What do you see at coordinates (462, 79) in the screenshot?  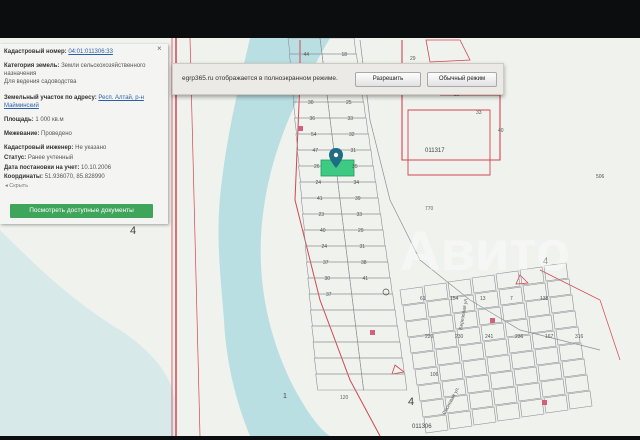 I see `normal-mode-button: Обычный режим` at bounding box center [462, 79].